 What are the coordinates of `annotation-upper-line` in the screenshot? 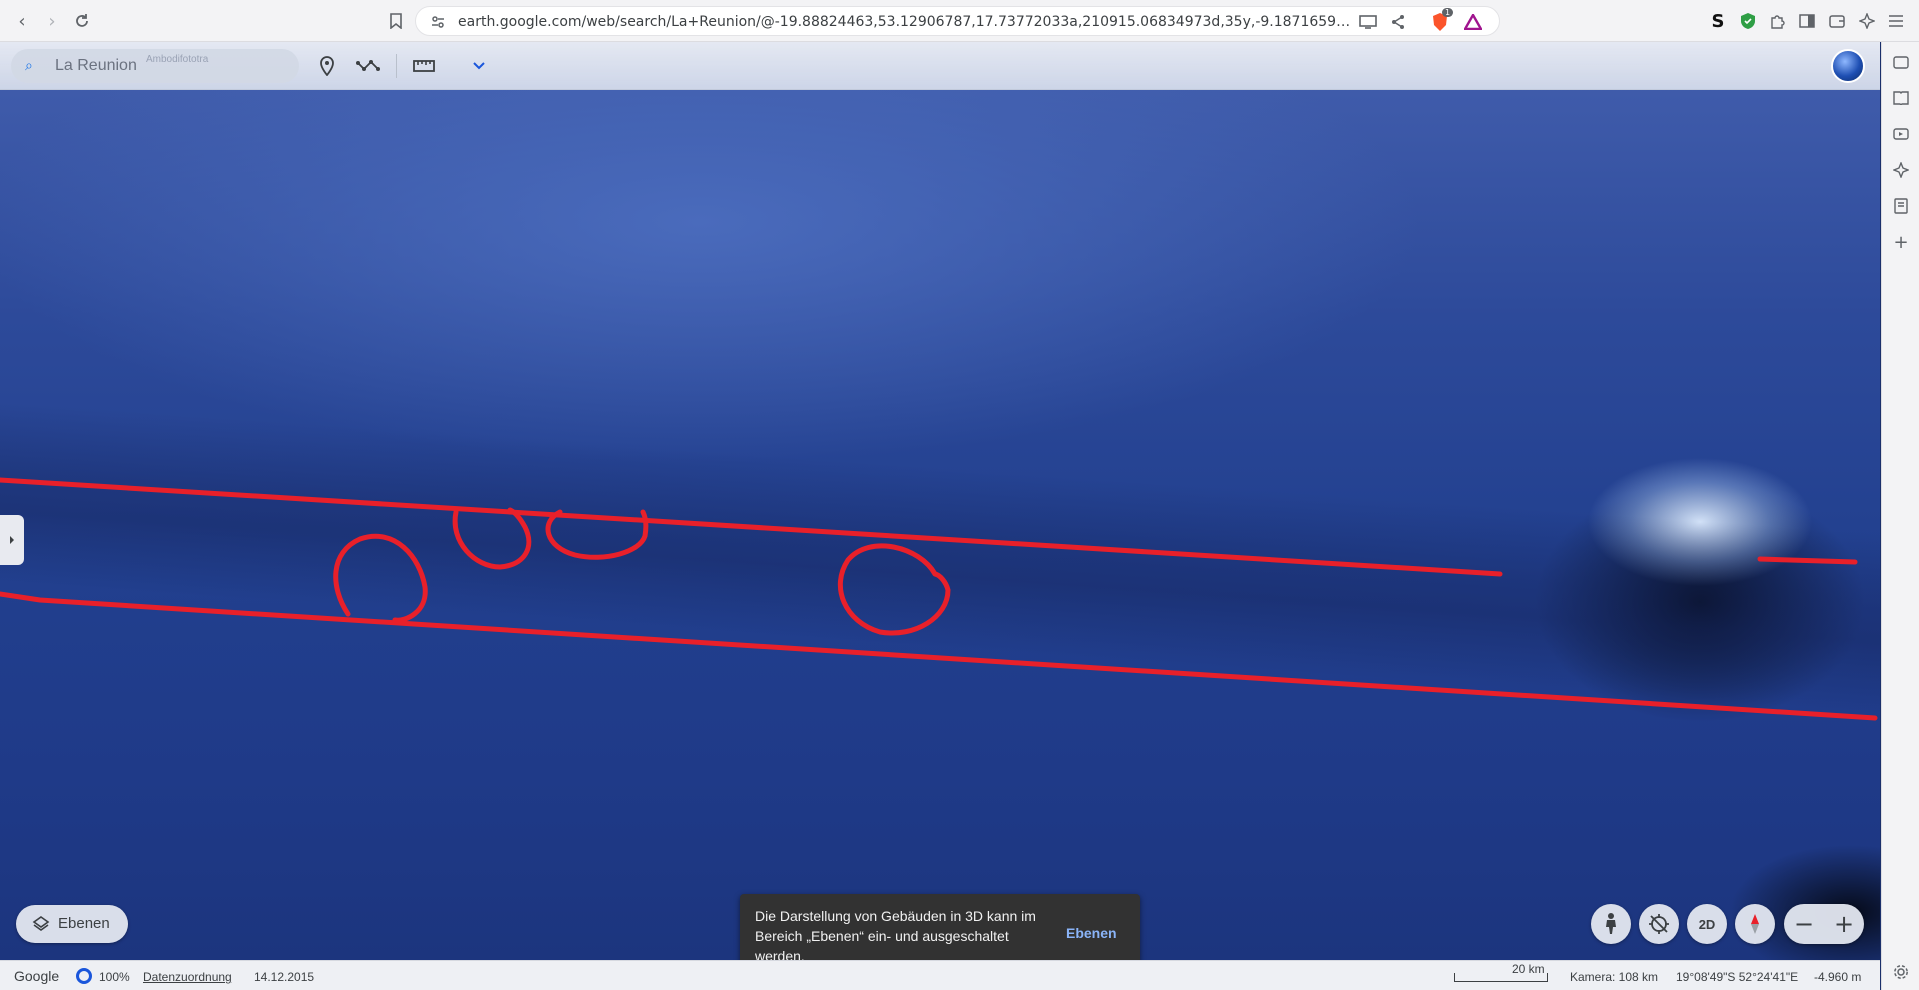 It's located at (751, 527).